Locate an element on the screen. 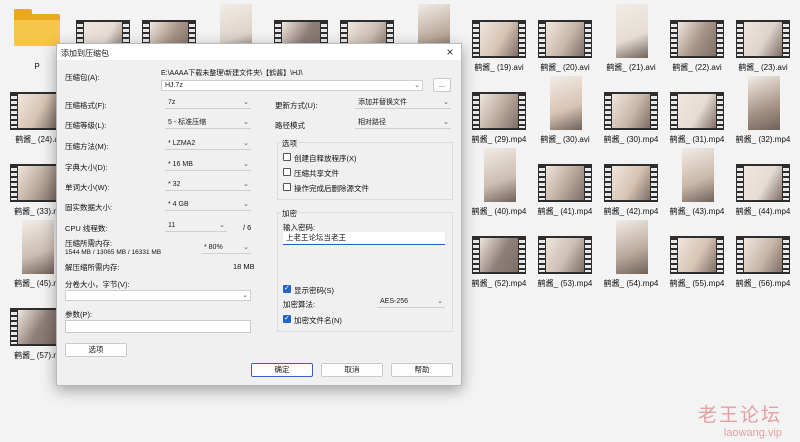 Image resolution: width=800 pixels, height=442 pixels. delete-checkbox is located at coordinates (287, 187).